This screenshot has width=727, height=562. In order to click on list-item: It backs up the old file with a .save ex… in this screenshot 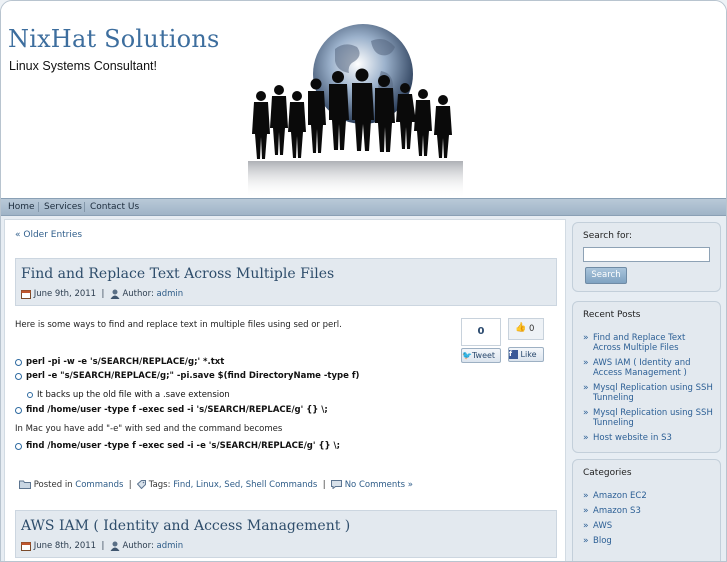, I will do `click(128, 395)`.